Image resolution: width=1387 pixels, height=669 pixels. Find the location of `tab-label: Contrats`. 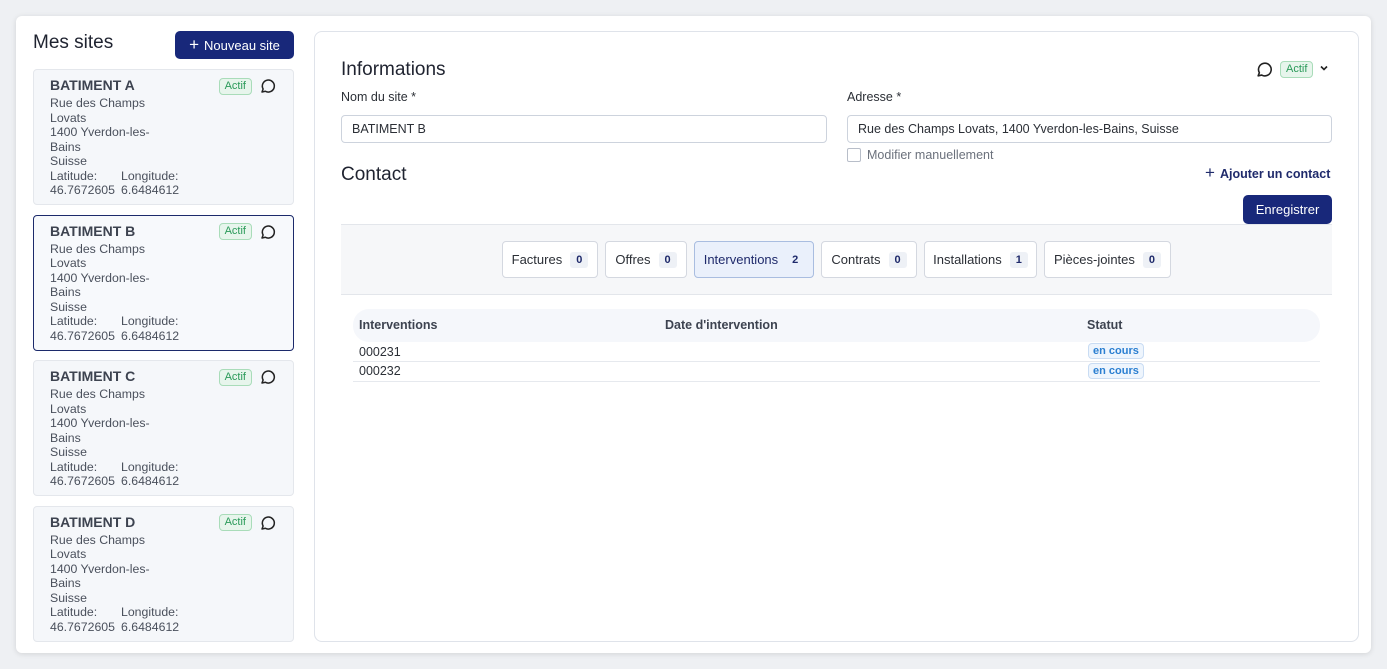

tab-label: Contrats is located at coordinates (856, 259).